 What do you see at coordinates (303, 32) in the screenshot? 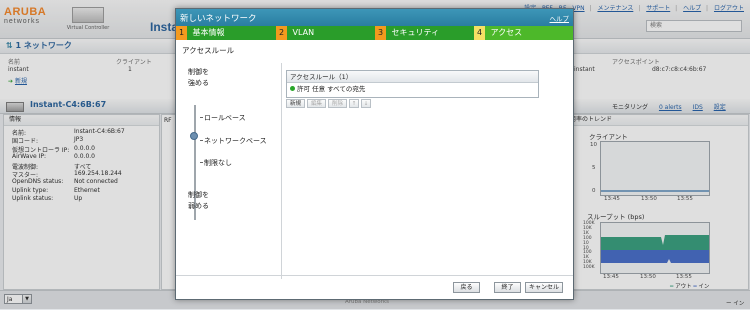
I see `step-label: VLAN` at bounding box center [303, 32].